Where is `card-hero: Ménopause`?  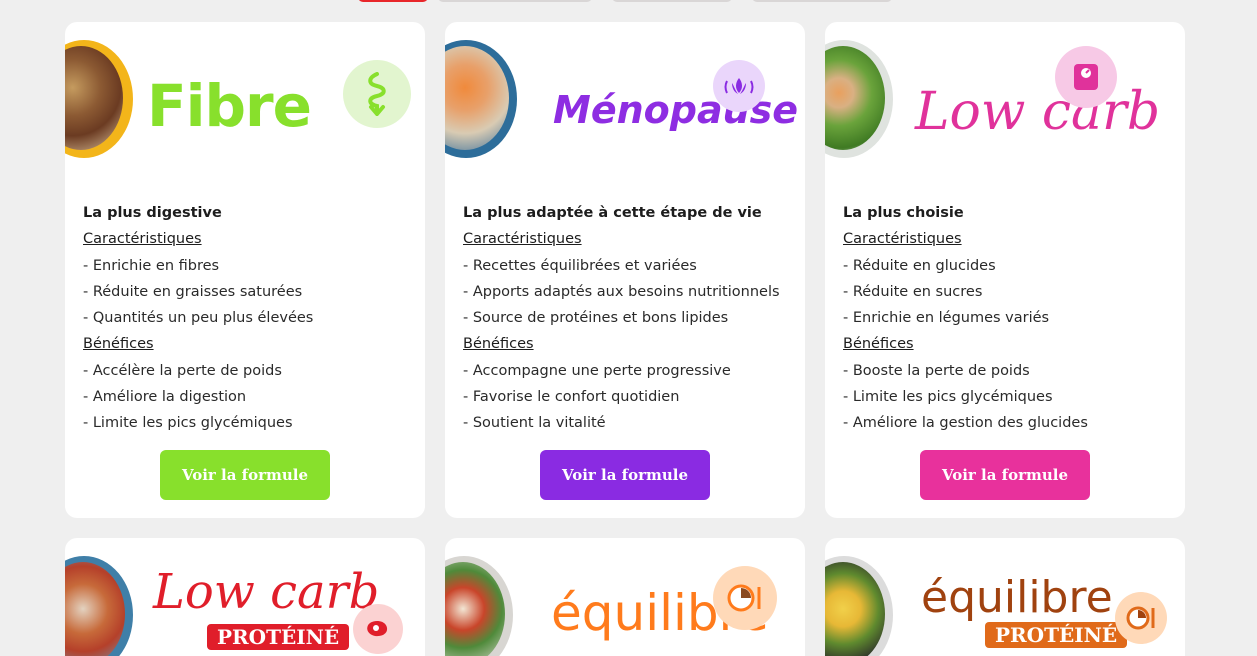 card-hero: Ménopause is located at coordinates (625, 102).